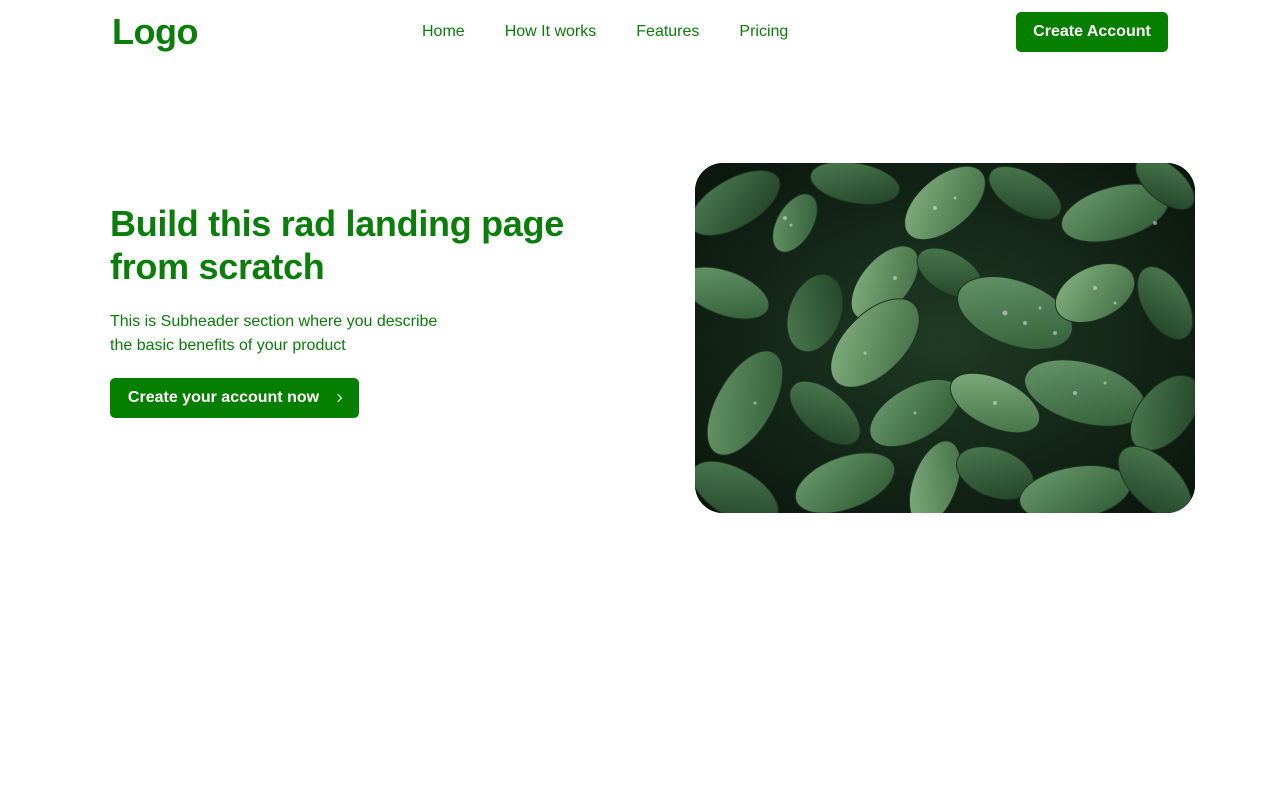 This screenshot has height=800, width=1280. I want to click on nav-pricing-link: Pricing, so click(763, 32).